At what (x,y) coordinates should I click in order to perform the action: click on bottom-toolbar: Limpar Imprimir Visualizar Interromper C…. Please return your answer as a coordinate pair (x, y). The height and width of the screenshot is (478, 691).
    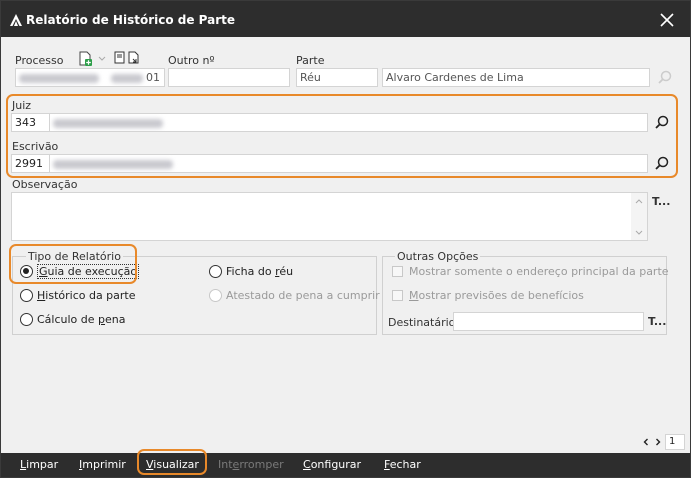
    Looking at the image, I should click on (345, 465).